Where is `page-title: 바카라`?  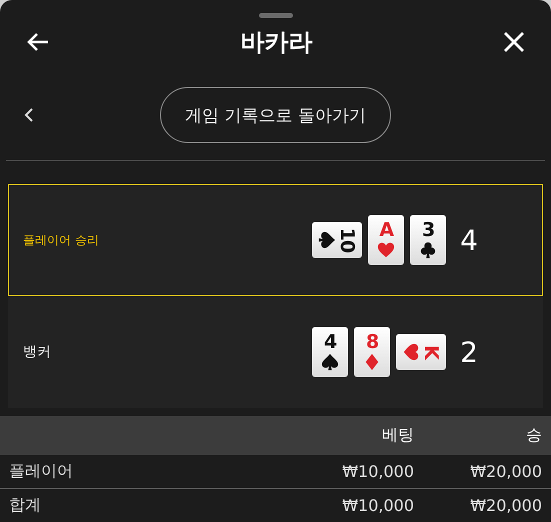
page-title: 바카라 is located at coordinates (276, 42).